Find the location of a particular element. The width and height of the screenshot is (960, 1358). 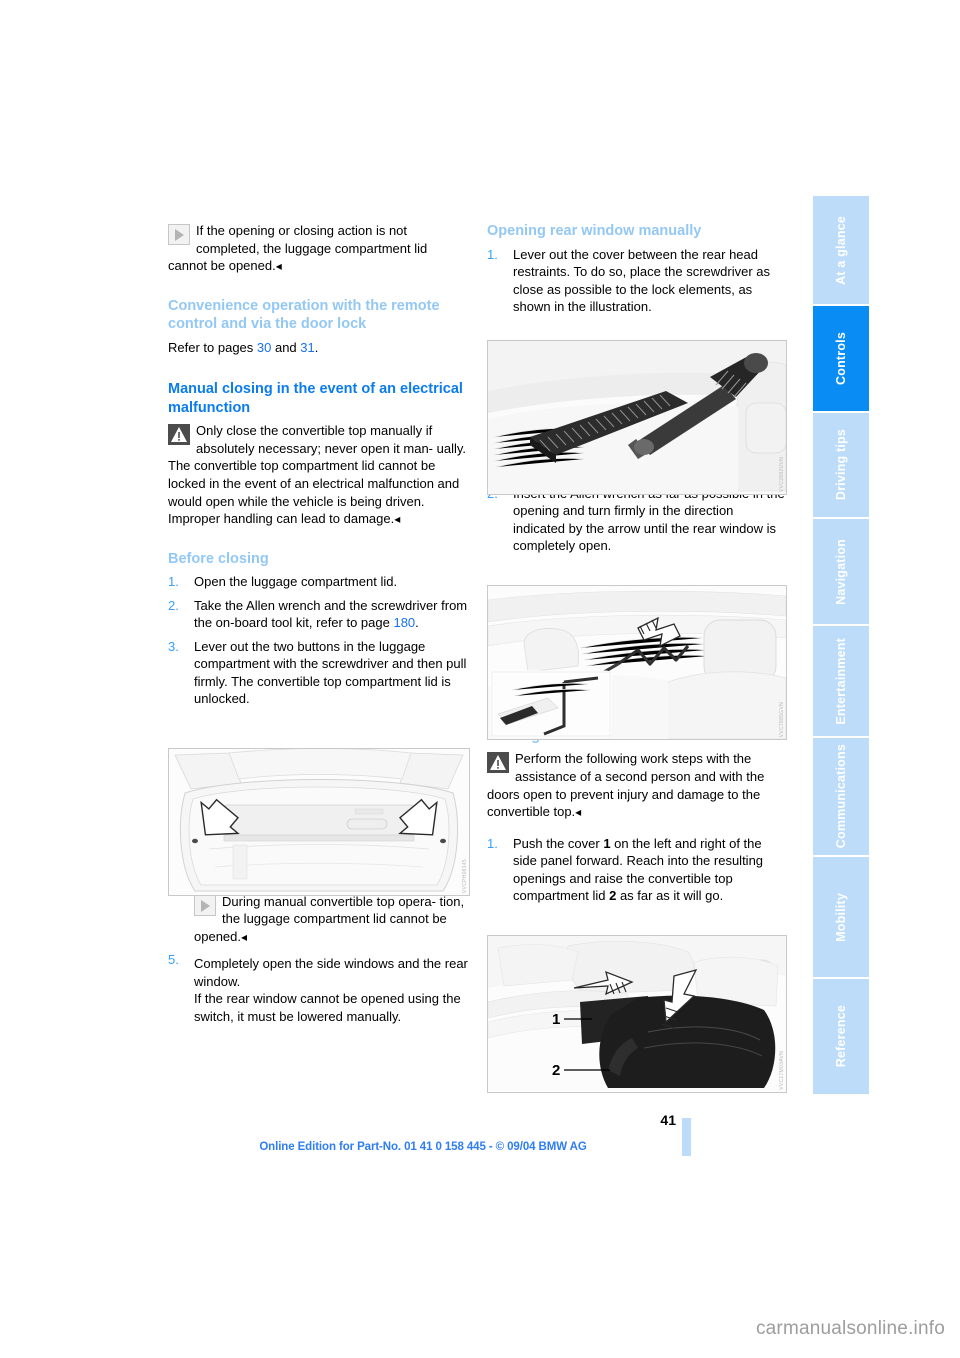

step-number: 5. is located at coordinates (173, 960).